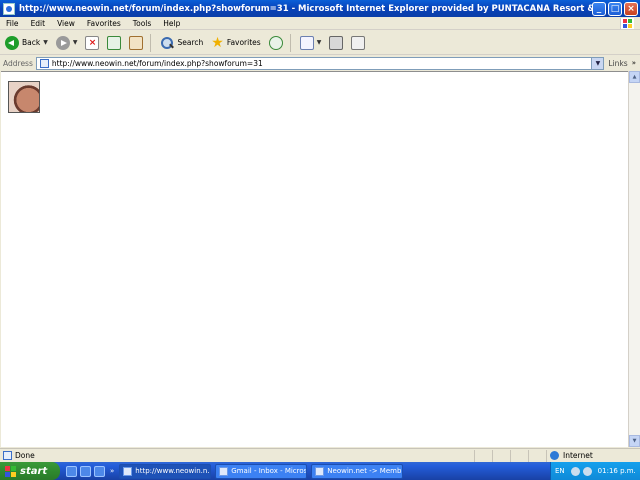  Describe the element at coordinates (320, 455) in the screenshot. I see `status-bar: Done Internet` at that location.